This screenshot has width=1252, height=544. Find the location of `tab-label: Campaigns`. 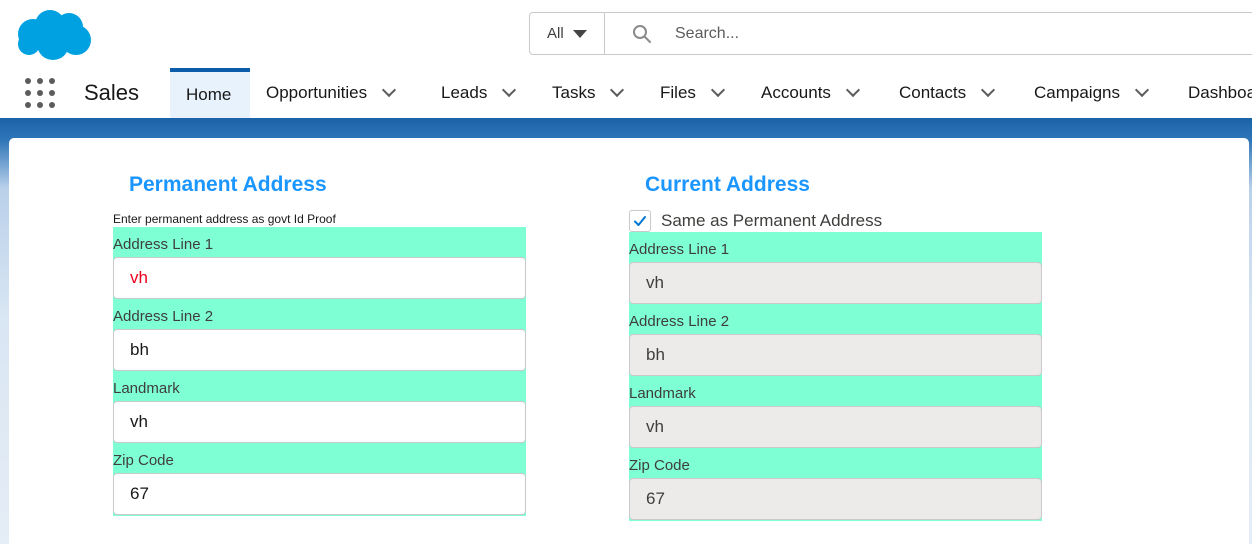

tab-label: Campaigns is located at coordinates (1077, 92).